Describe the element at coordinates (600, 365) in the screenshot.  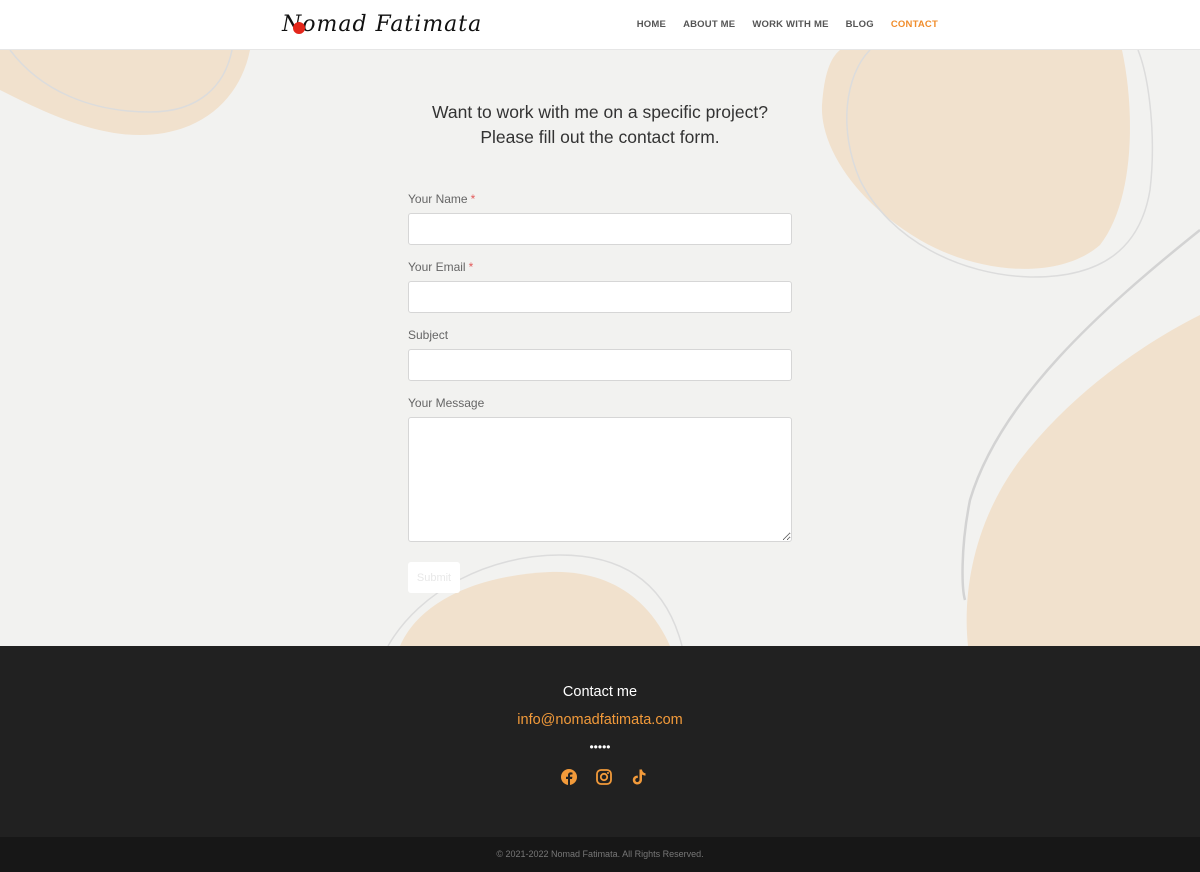
I see `subject-field` at that location.